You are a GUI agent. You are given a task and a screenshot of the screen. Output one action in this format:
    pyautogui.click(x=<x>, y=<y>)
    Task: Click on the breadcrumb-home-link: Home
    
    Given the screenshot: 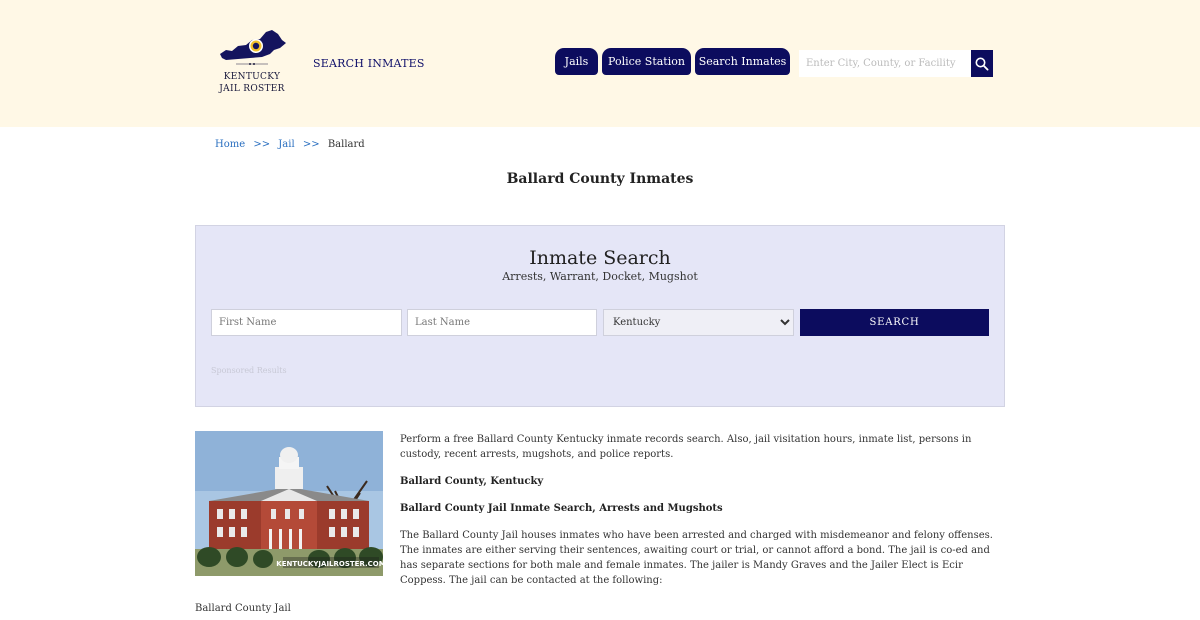 What is the action you would take?
    pyautogui.click(x=230, y=144)
    